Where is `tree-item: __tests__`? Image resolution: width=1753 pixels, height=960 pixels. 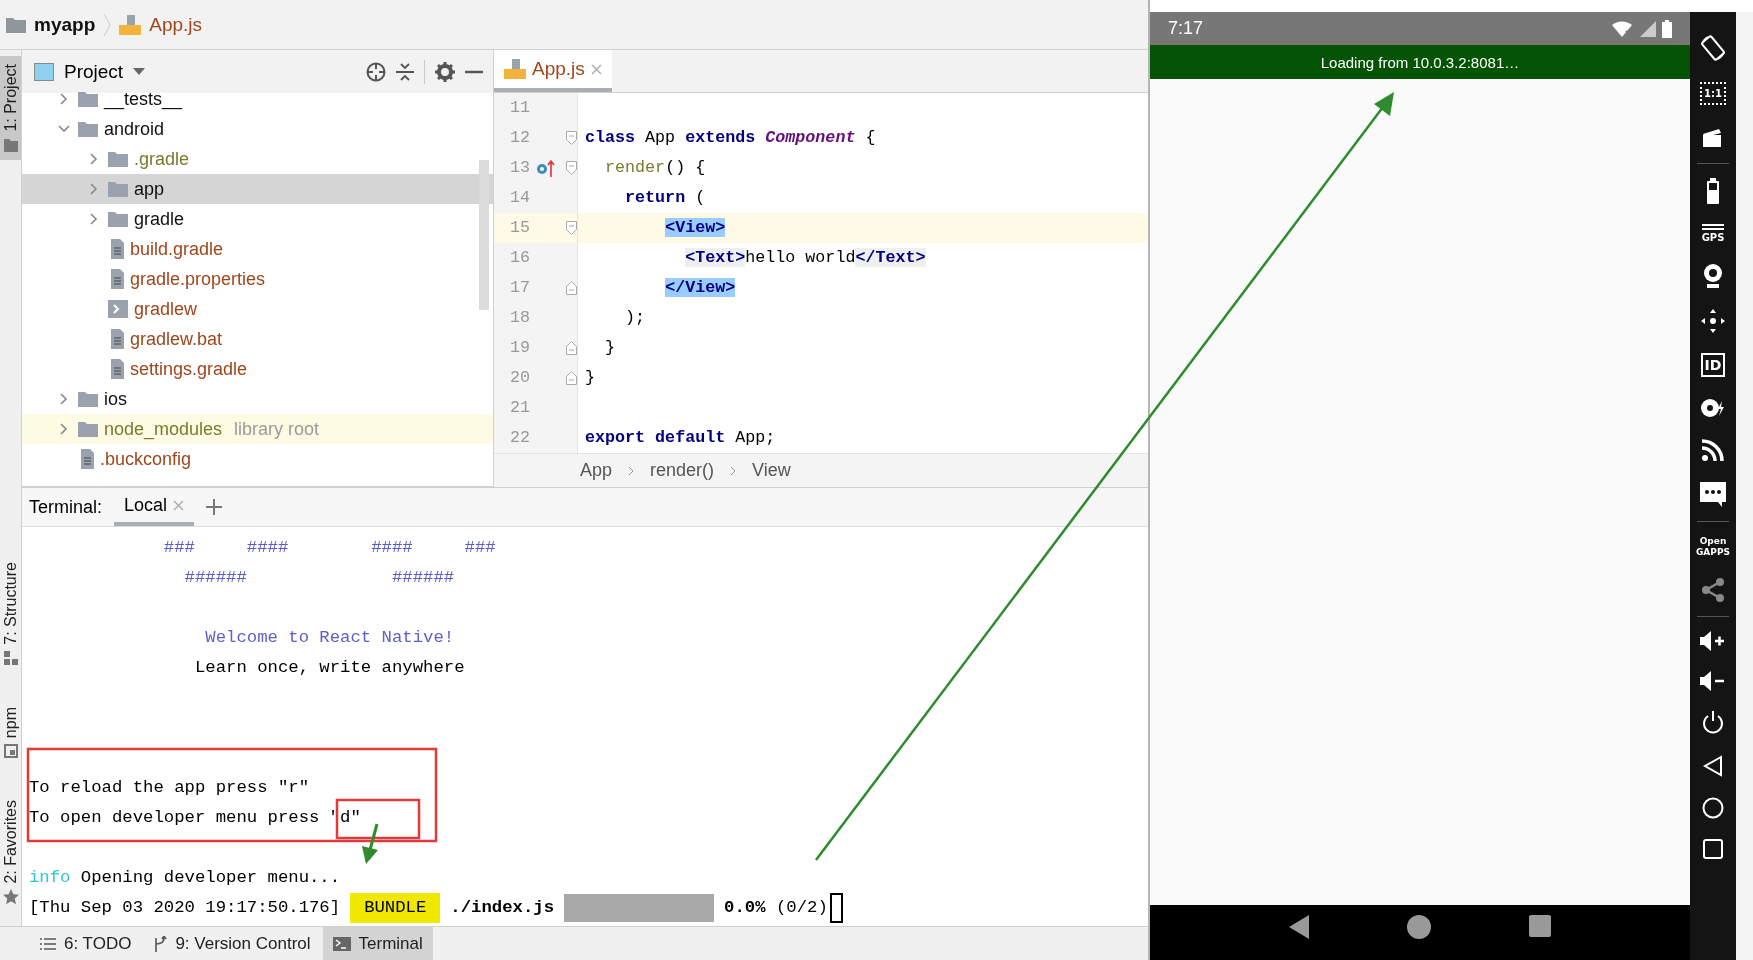 tree-item: __tests__ is located at coordinates (143, 99).